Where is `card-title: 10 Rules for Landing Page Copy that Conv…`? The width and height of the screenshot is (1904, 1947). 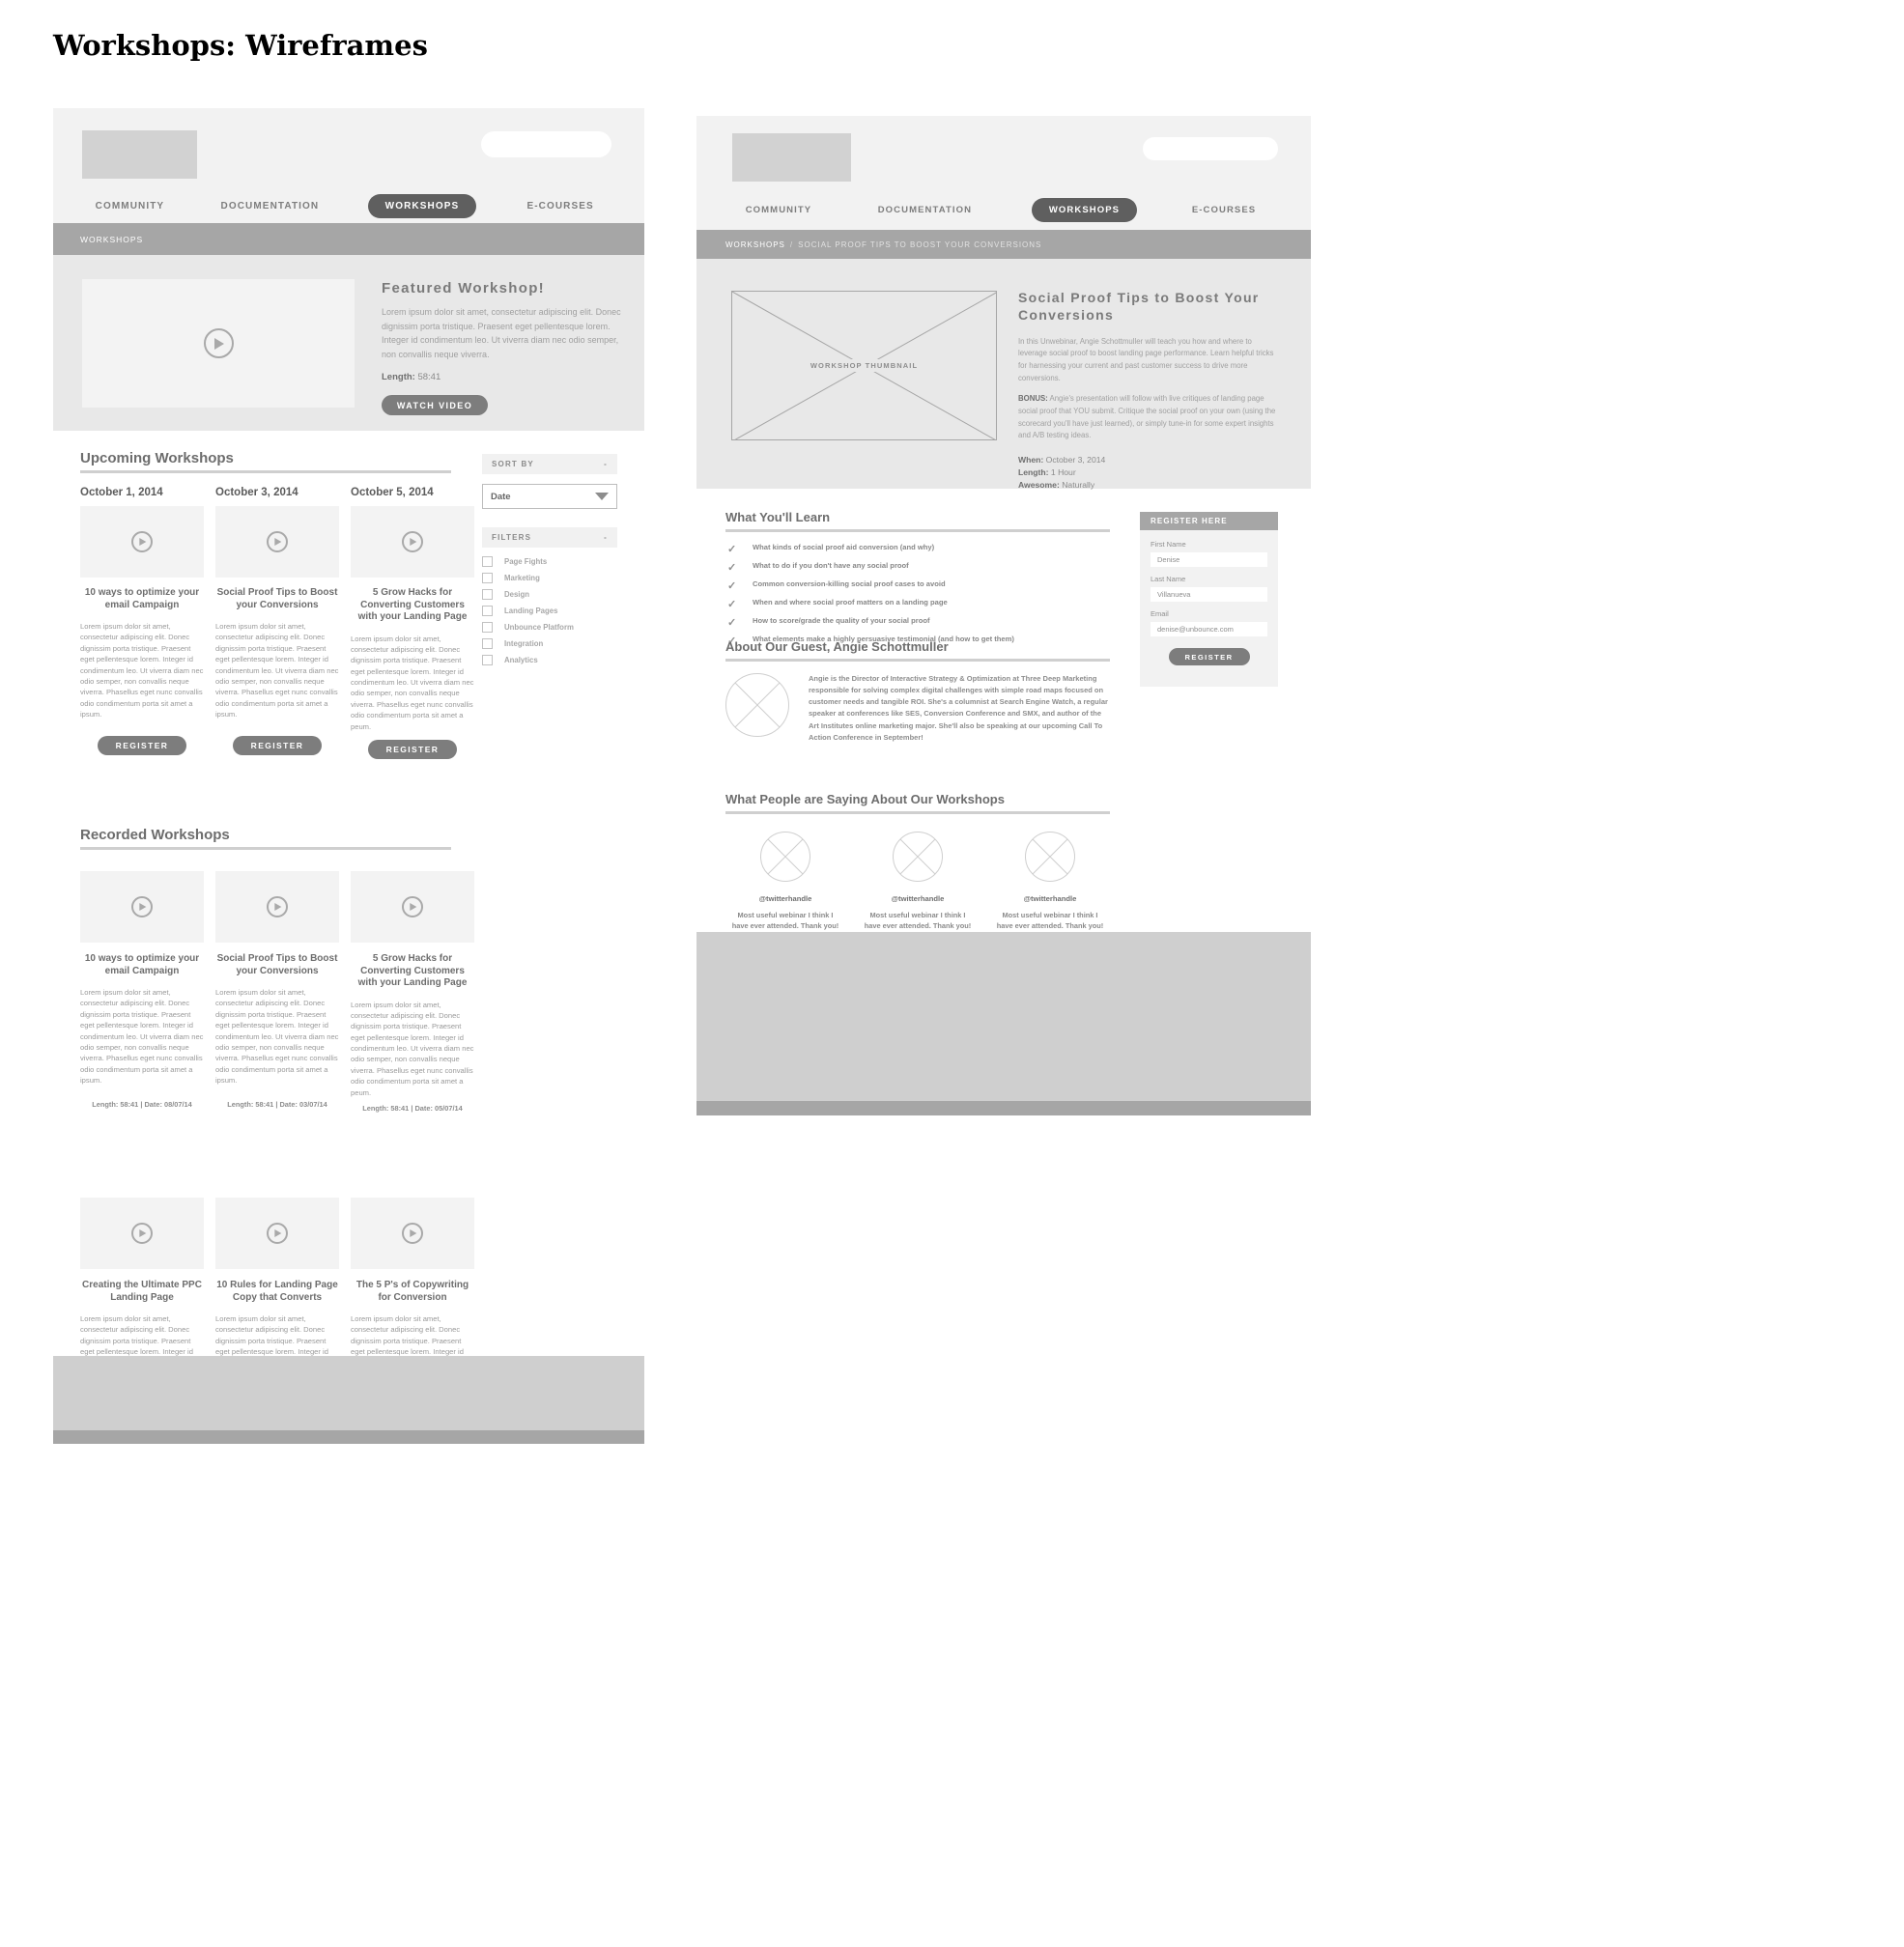 card-title: 10 Rules for Landing Page Copy that Conv… is located at coordinates (277, 1292).